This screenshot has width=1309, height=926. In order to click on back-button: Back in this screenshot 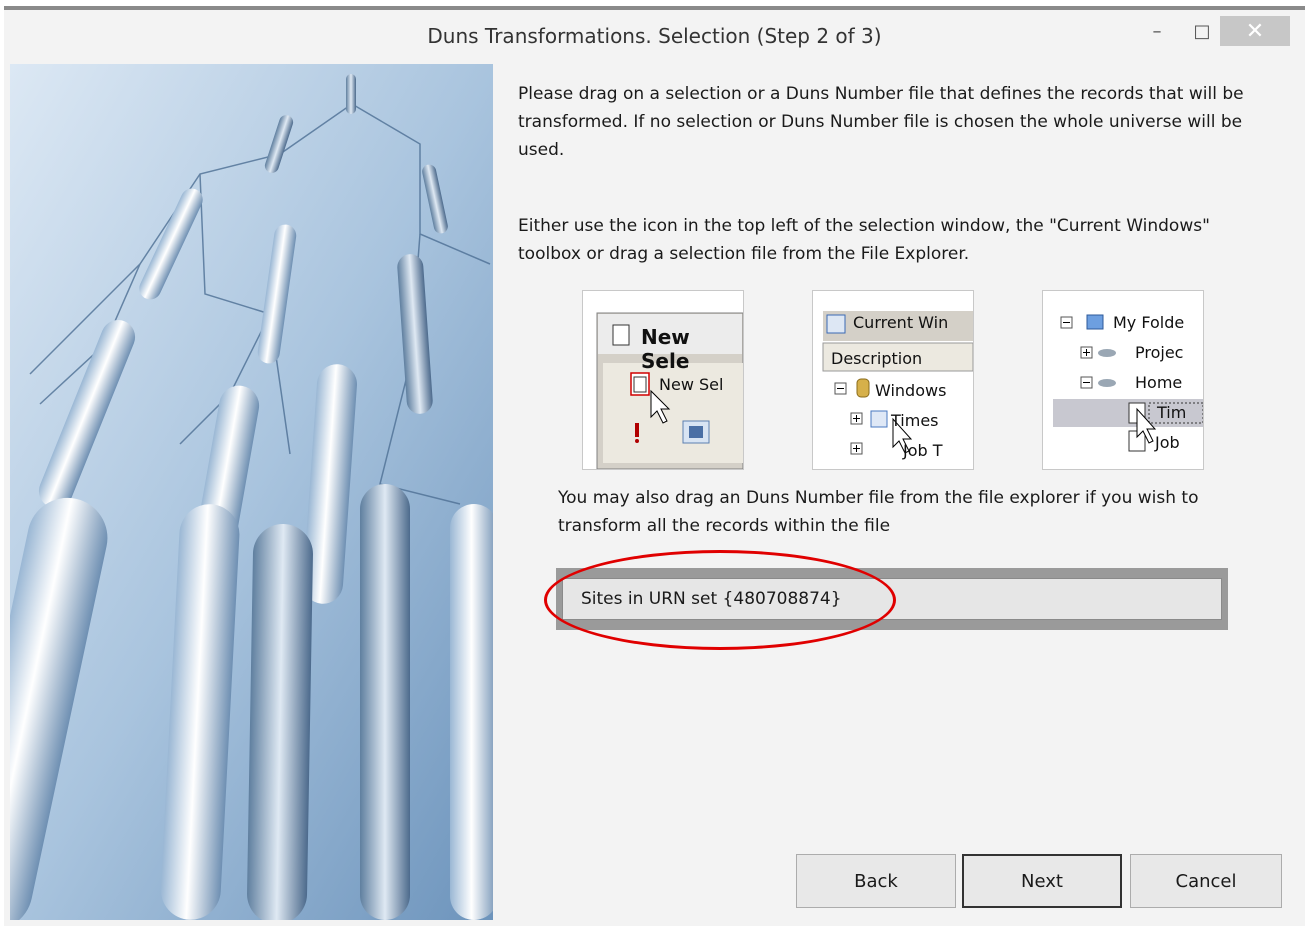, I will do `click(876, 881)`.